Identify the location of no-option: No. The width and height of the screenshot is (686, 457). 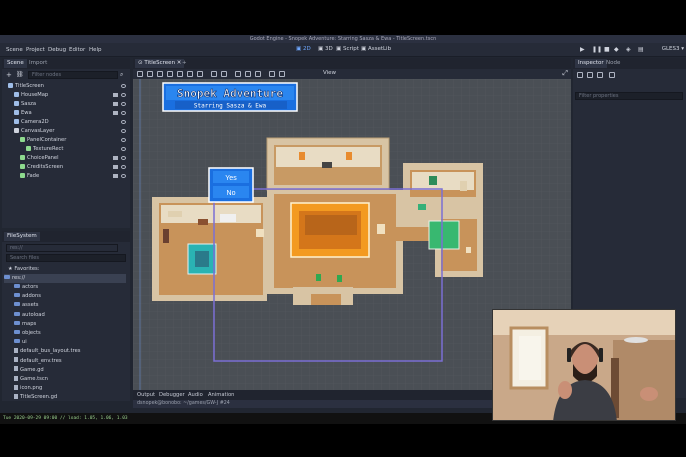
(231, 193).